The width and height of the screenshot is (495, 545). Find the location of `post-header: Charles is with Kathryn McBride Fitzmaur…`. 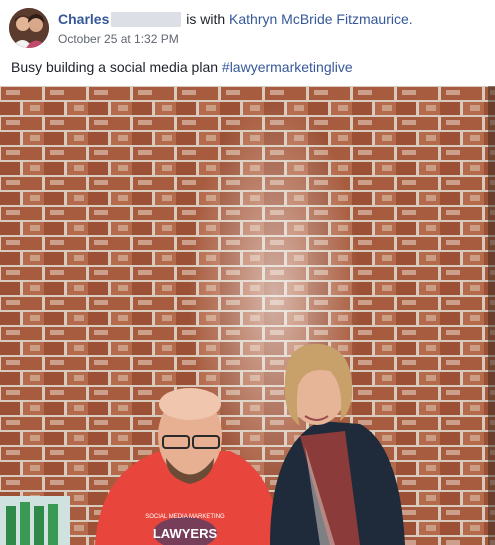

post-header: Charles is with Kathryn McBride Fitzmaur… is located at coordinates (235, 19).